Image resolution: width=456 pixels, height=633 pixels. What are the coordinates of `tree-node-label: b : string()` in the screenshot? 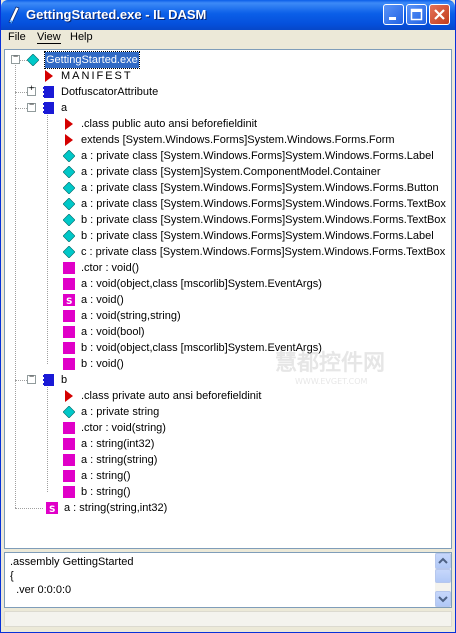 It's located at (106, 492).